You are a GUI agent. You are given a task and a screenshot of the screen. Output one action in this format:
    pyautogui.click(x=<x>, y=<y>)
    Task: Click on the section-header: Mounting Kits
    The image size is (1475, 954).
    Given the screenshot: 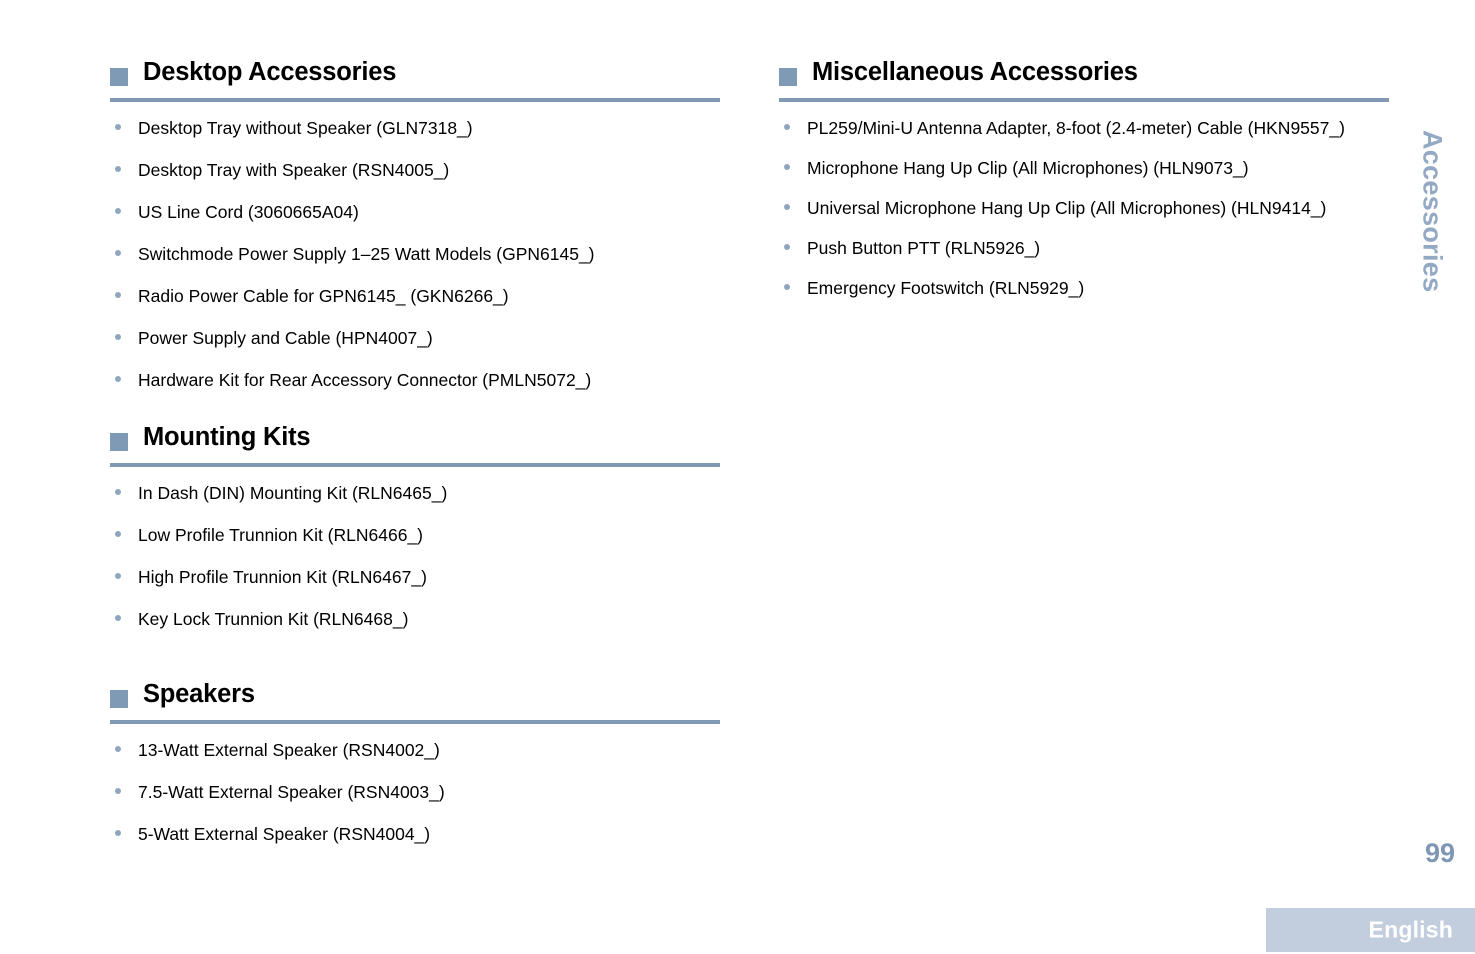 What is the action you would take?
    pyautogui.click(x=415, y=445)
    